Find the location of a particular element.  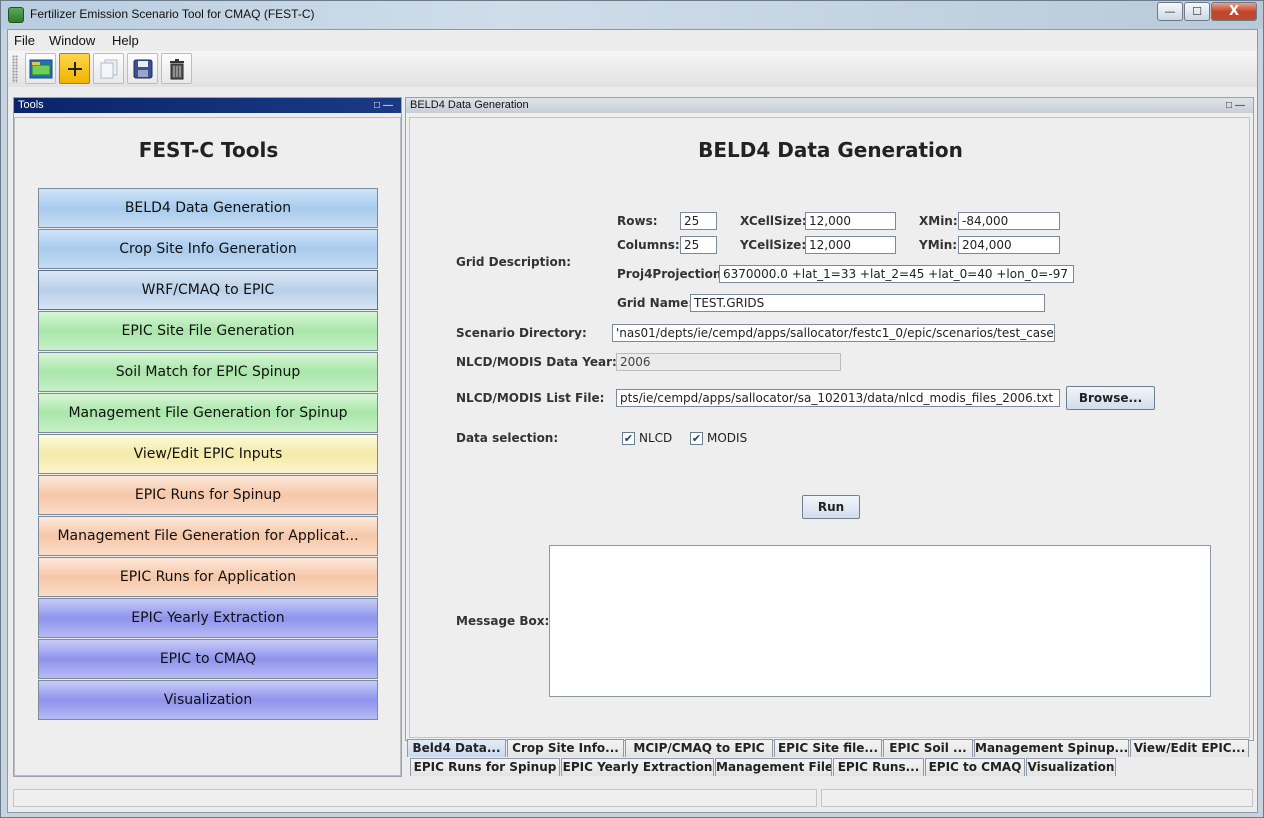

tools-heading: FEST-C Tools is located at coordinates (208, 150).